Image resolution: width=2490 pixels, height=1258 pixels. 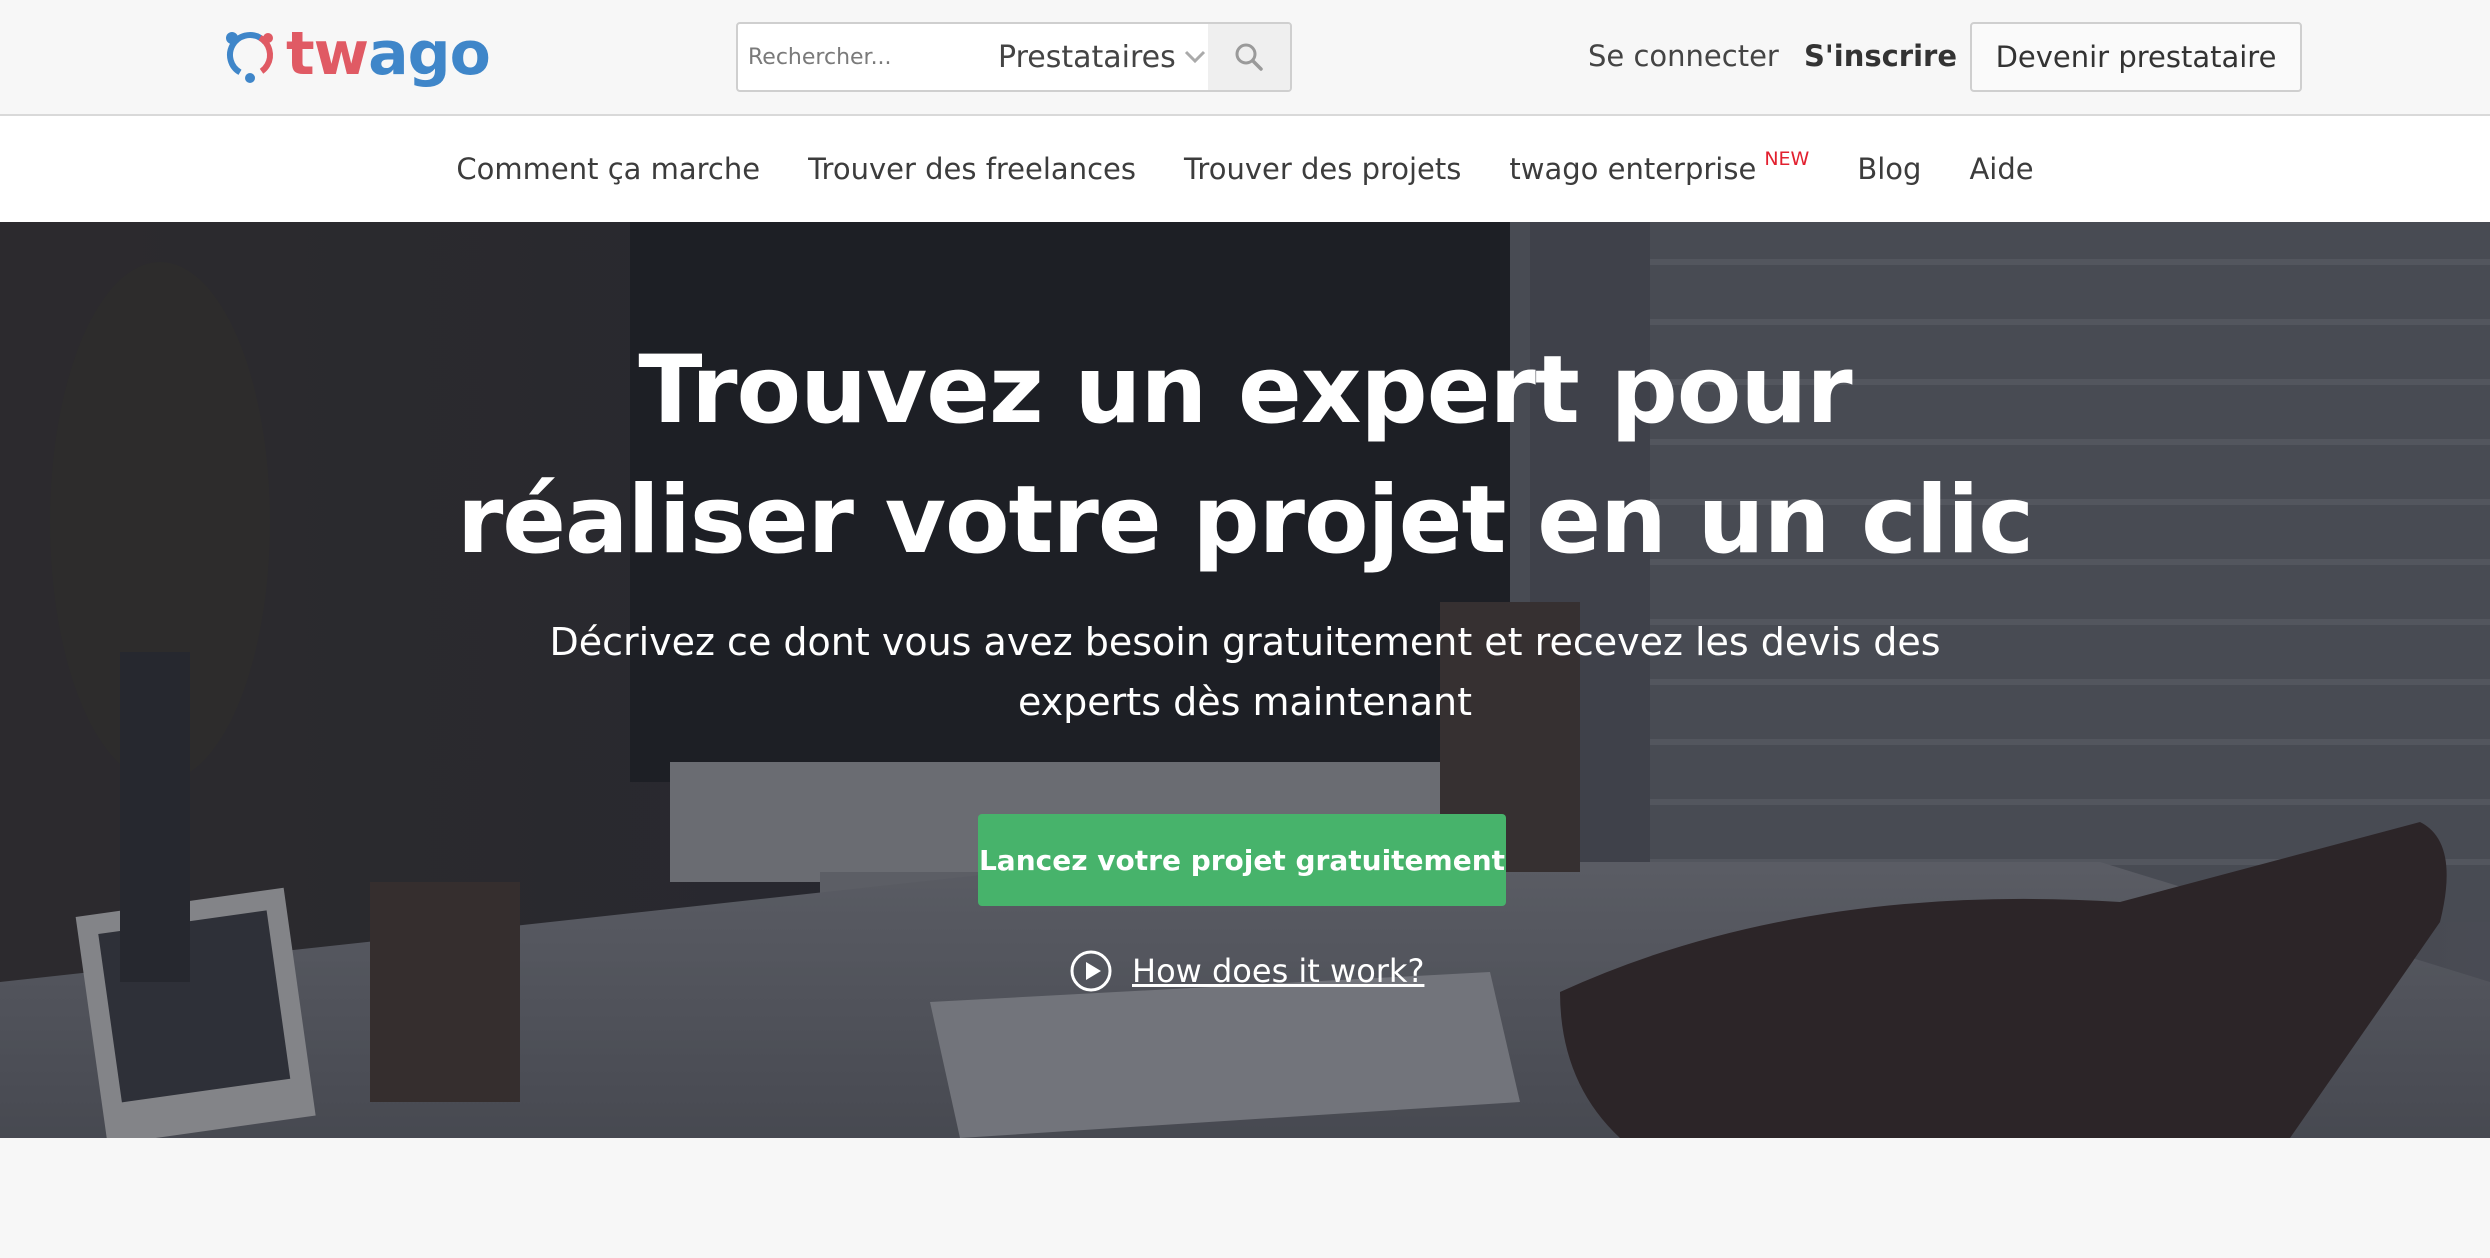 I want to click on search-category-value: Prestataires, so click(x=1087, y=57).